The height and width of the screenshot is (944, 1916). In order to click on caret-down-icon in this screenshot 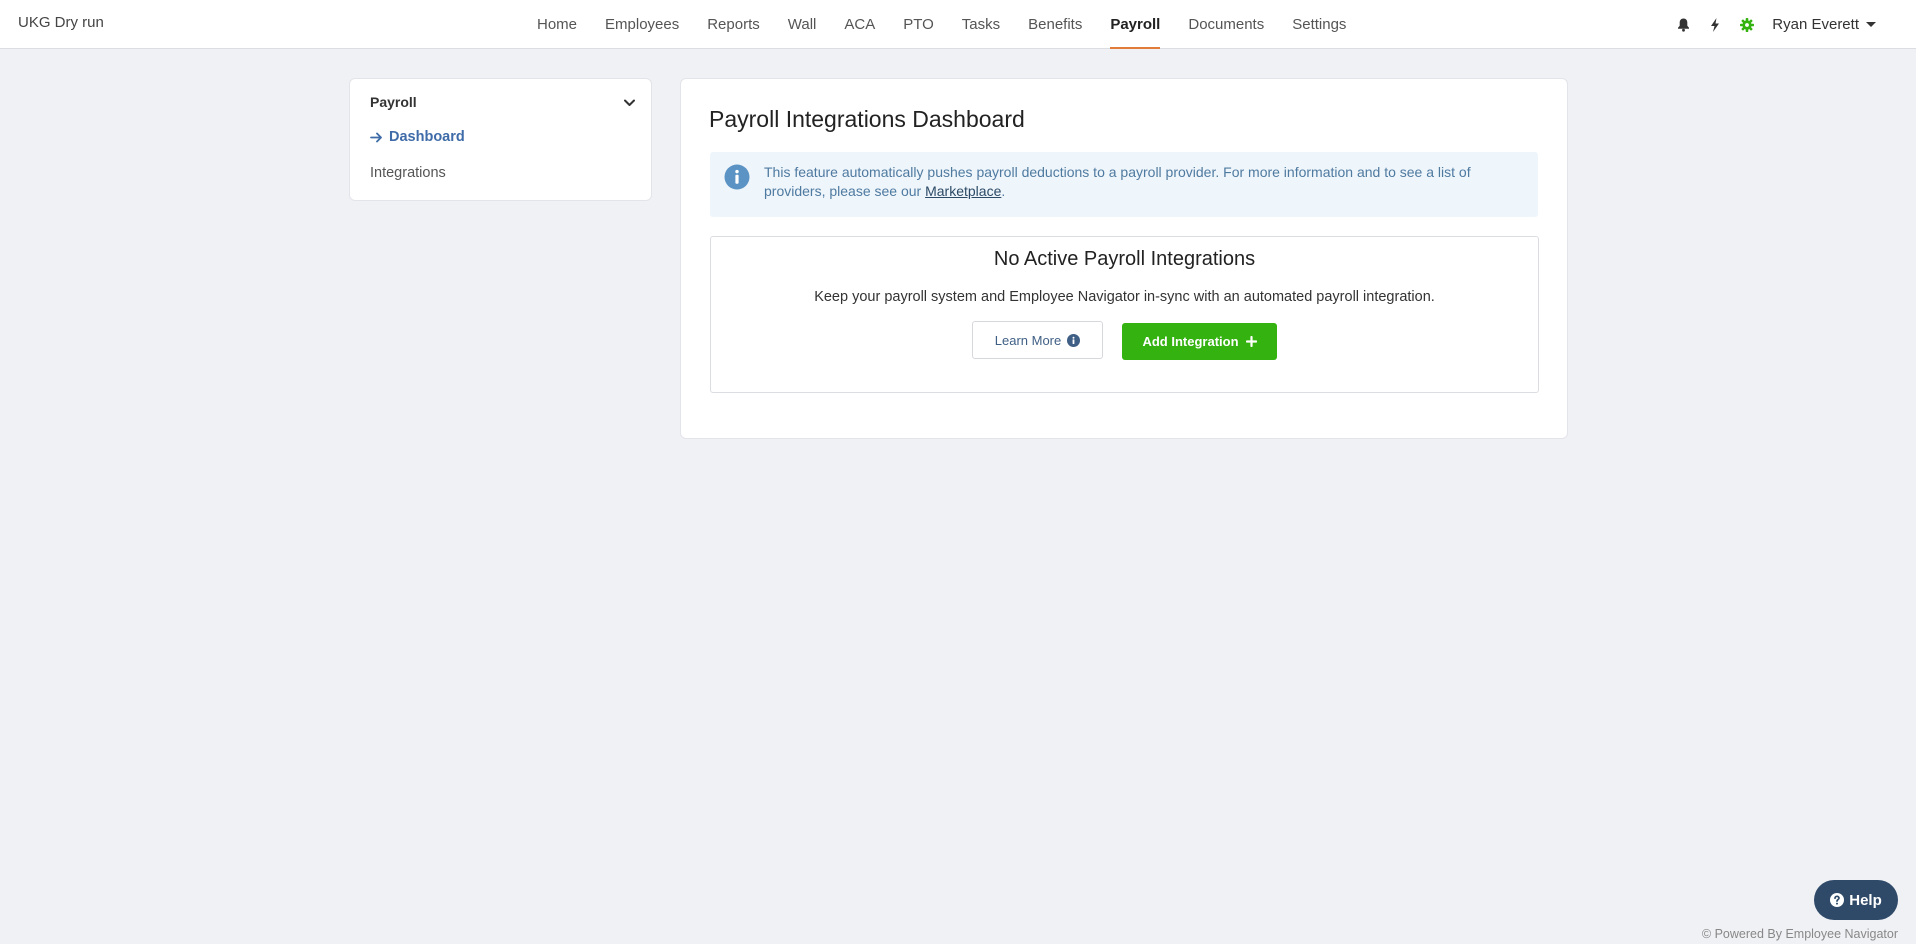, I will do `click(1871, 24)`.